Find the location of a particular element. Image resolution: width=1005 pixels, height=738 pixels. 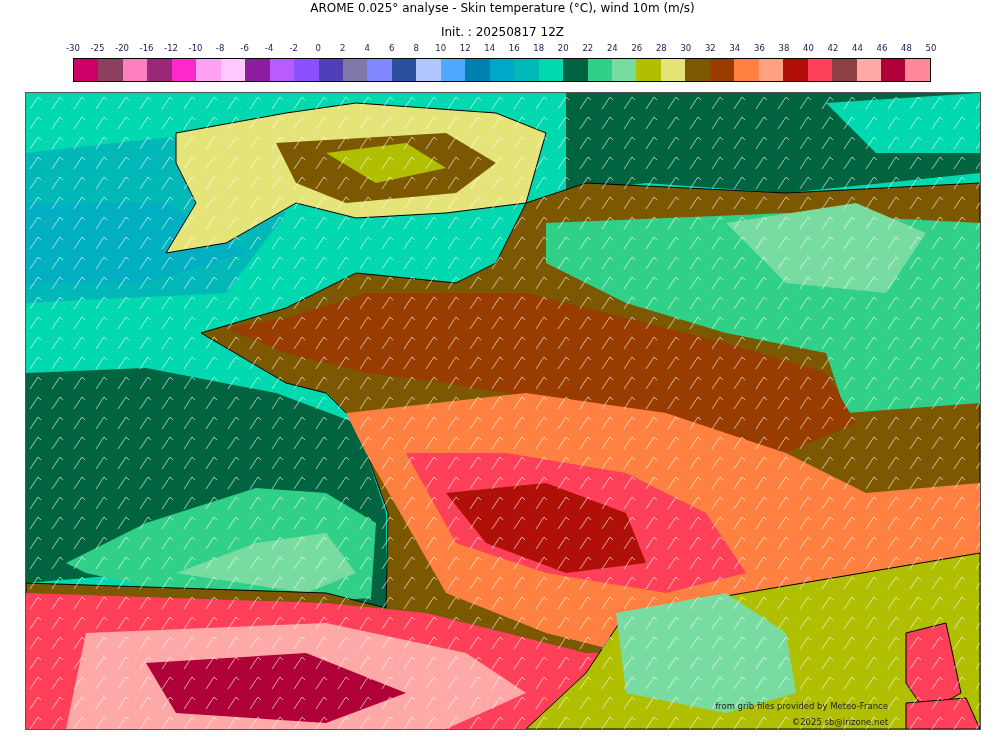

colorbar-tick-label: -8 is located at coordinates (220, 48).